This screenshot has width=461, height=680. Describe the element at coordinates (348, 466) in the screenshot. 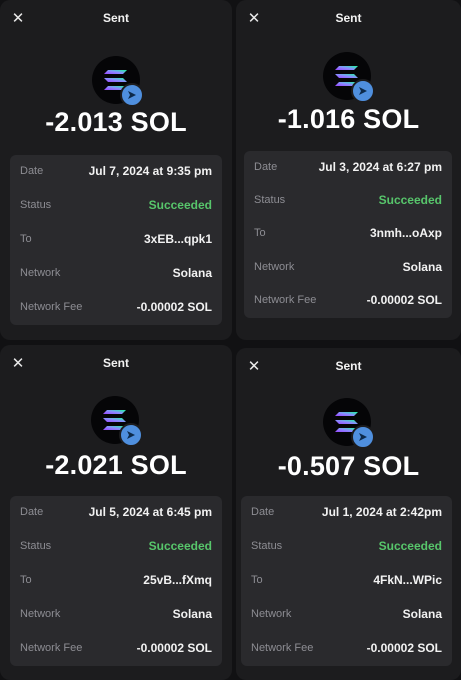

I see `amount: -0.507 SOL` at that location.